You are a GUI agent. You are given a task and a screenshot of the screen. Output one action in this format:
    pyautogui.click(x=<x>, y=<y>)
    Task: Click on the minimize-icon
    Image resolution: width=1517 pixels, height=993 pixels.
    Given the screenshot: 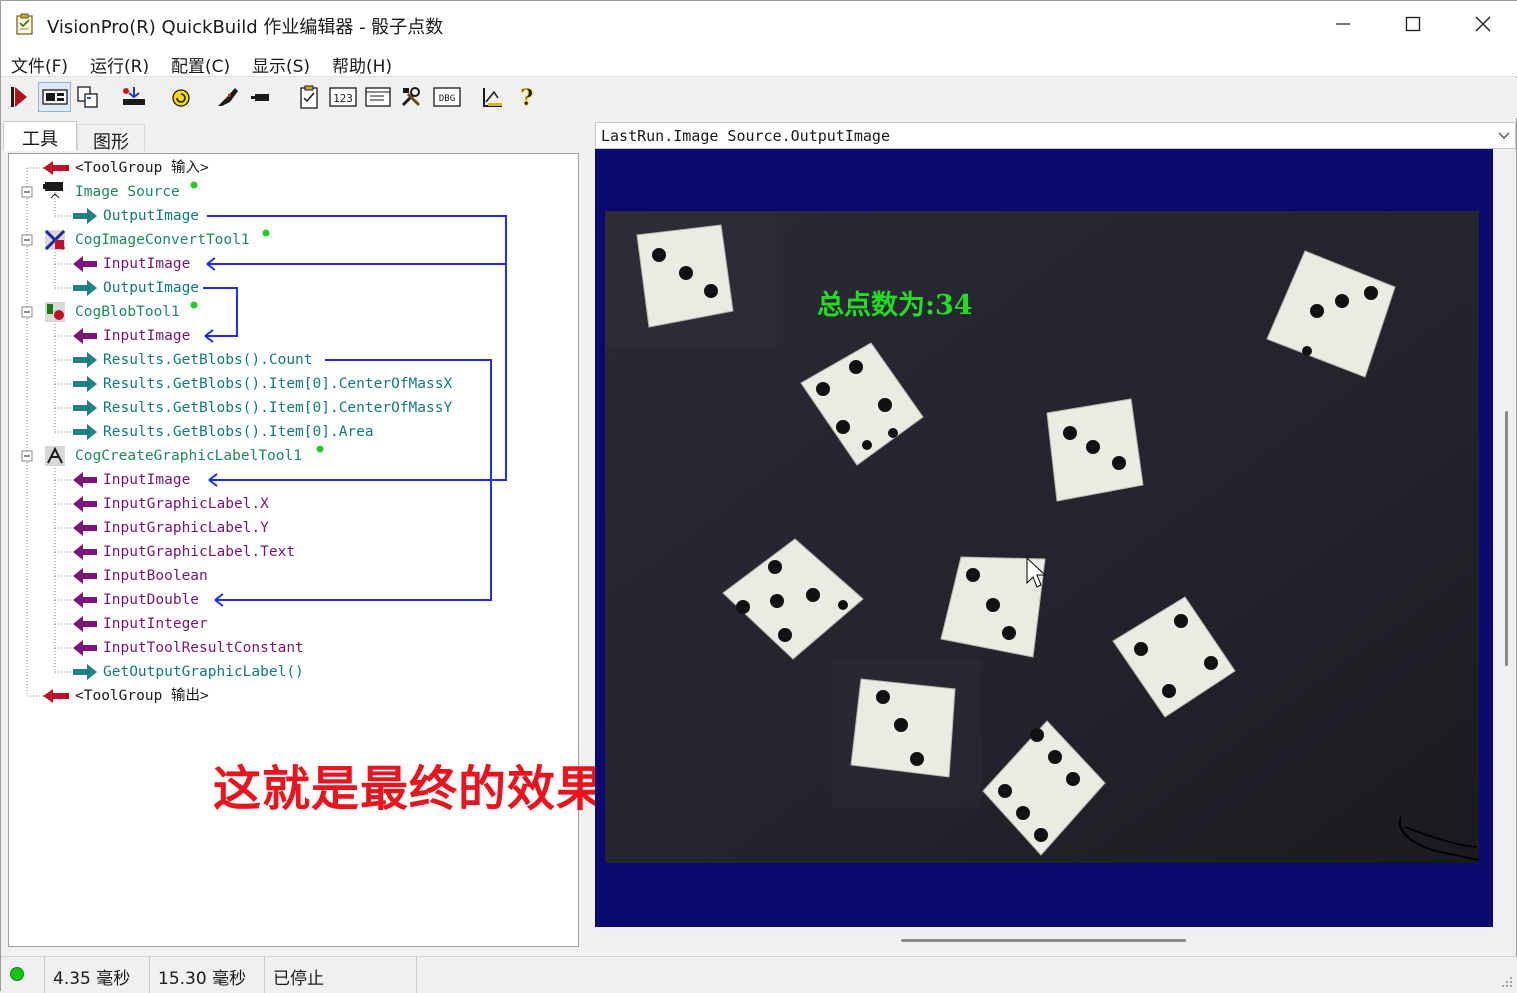 What is the action you would take?
    pyautogui.click(x=1343, y=24)
    